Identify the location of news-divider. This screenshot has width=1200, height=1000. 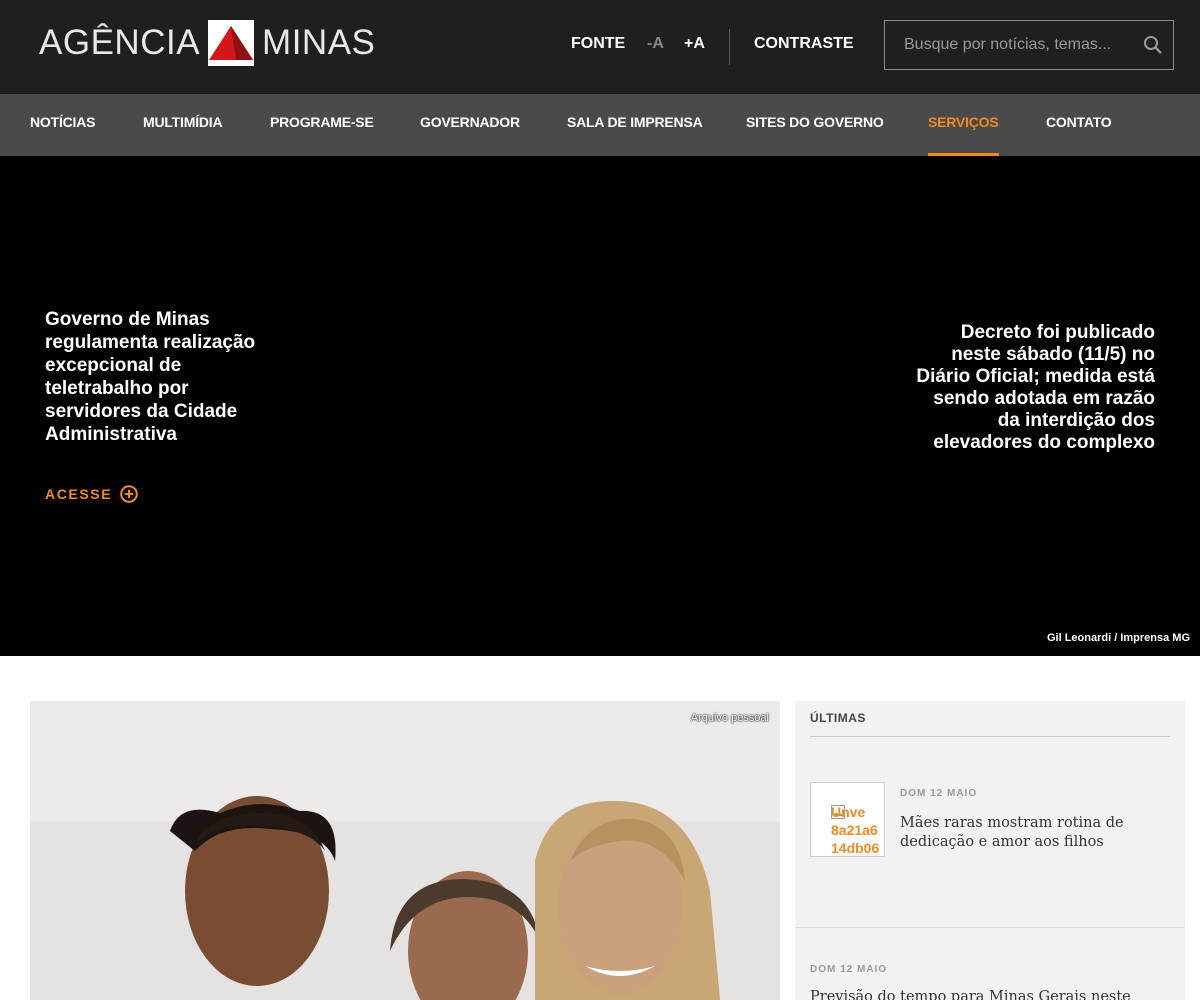
(990, 927).